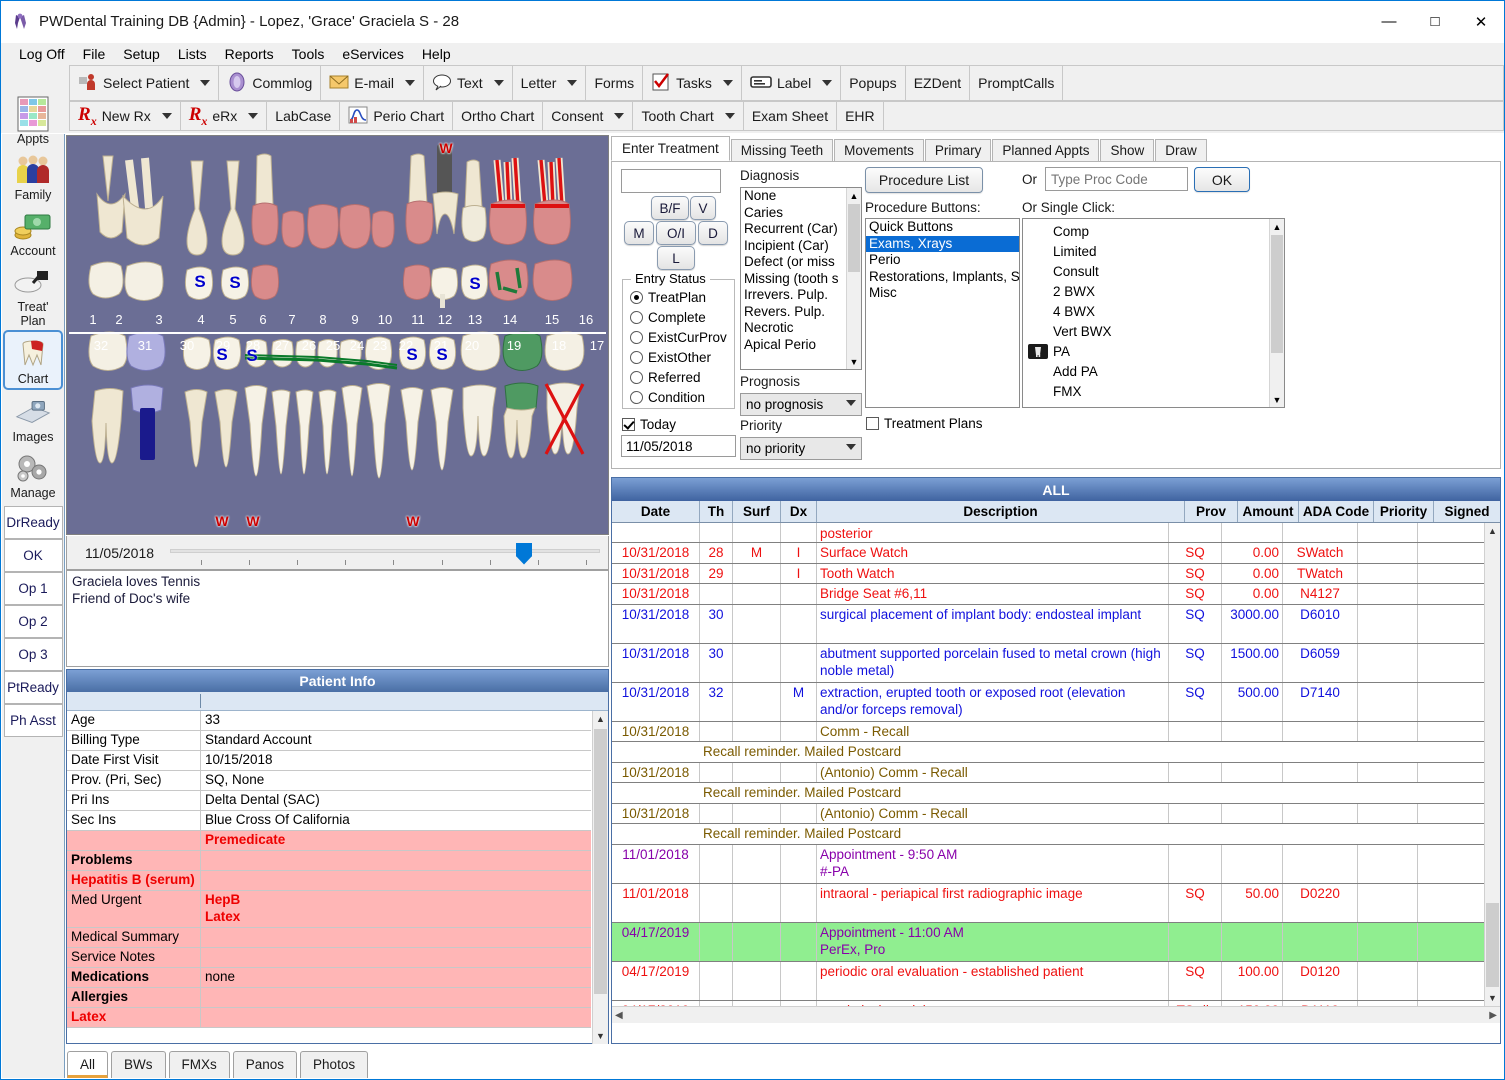  What do you see at coordinates (329, 977) in the screenshot?
I see `patient-info-row-medications: Medications none` at bounding box center [329, 977].